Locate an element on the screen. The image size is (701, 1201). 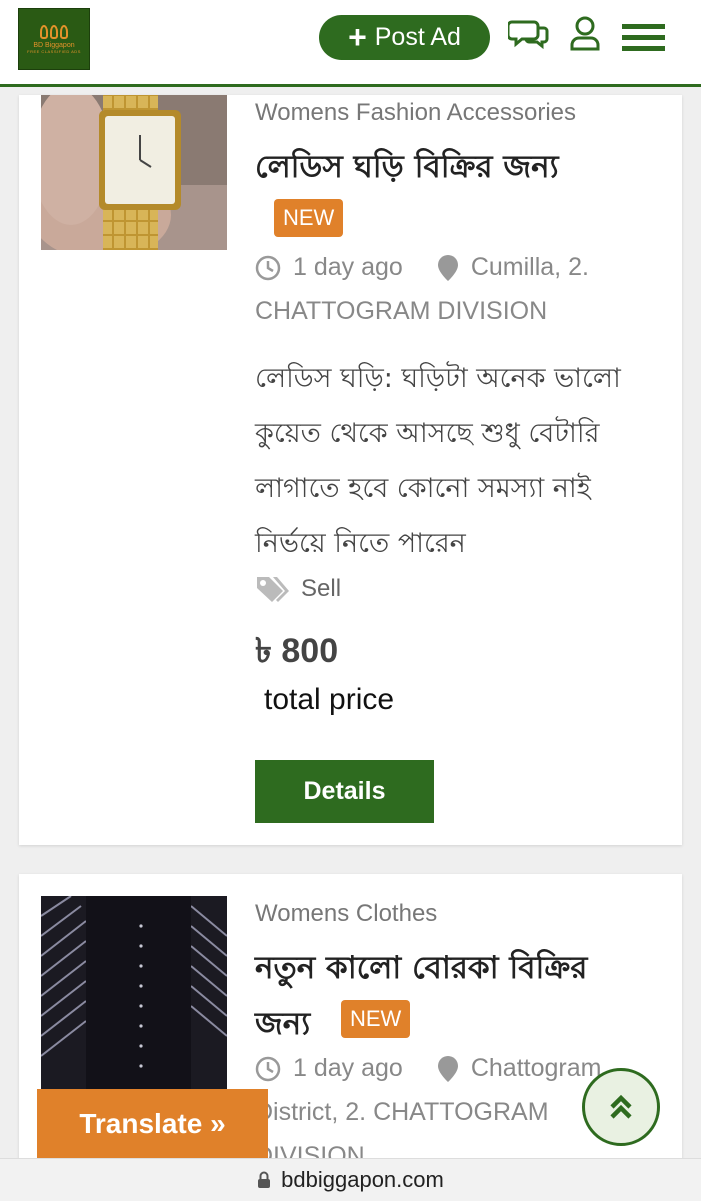
listing-location: Chattogram is located at coordinates (536, 1068).